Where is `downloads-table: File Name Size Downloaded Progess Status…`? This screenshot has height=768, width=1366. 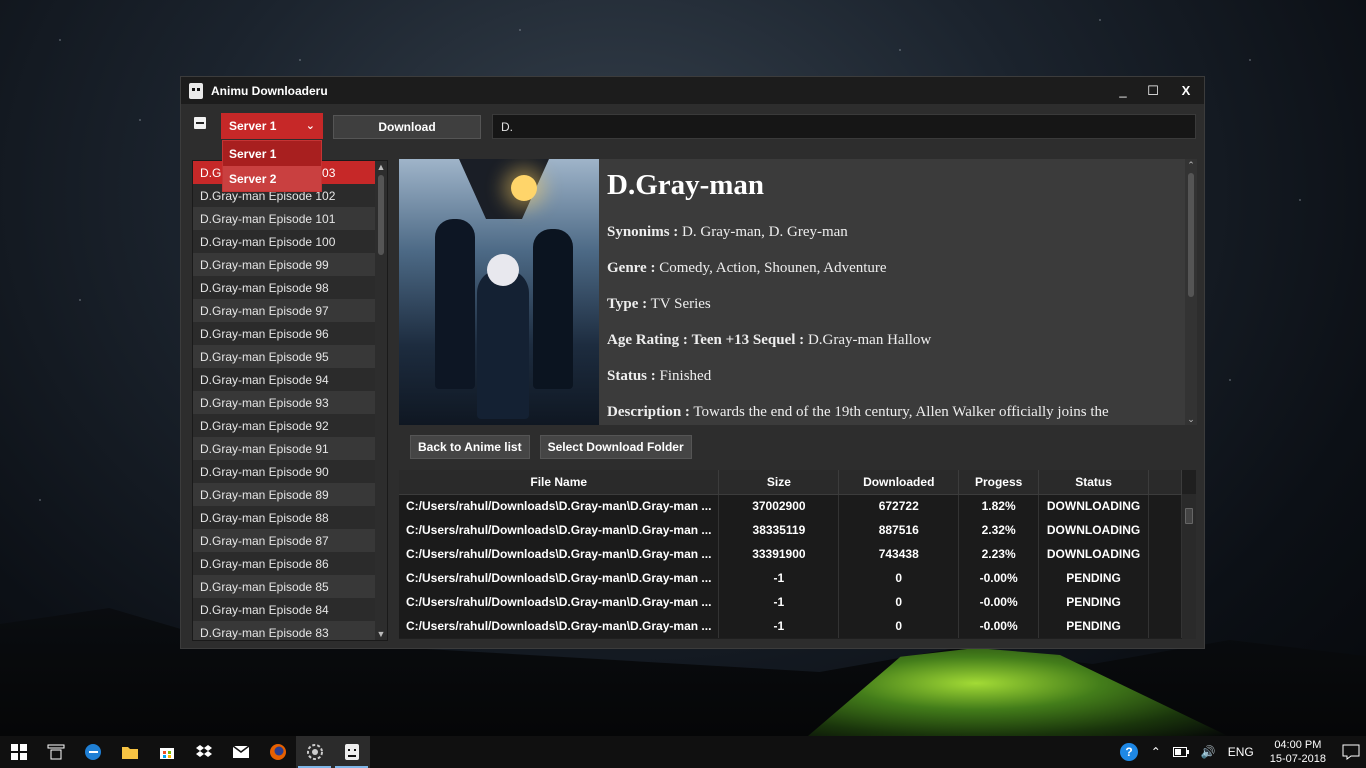
downloads-table: File Name Size Downloaded Progess Status… is located at coordinates (797, 554).